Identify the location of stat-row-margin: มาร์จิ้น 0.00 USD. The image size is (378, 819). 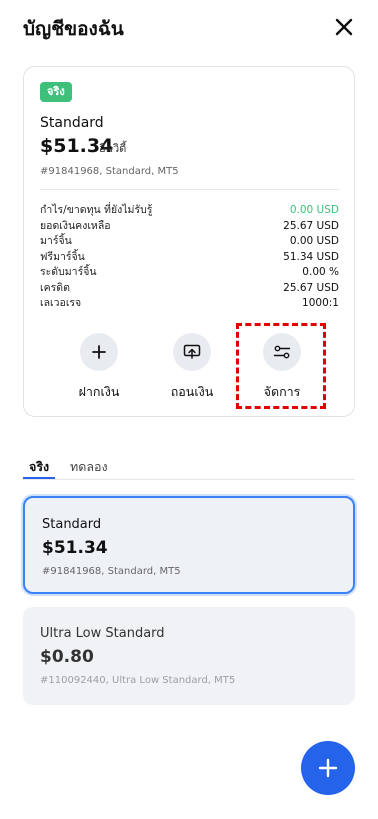
(189, 242).